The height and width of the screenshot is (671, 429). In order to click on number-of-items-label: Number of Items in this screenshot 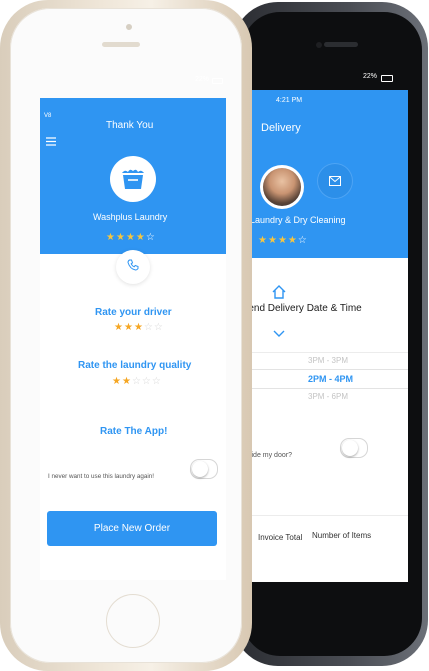, I will do `click(342, 535)`.